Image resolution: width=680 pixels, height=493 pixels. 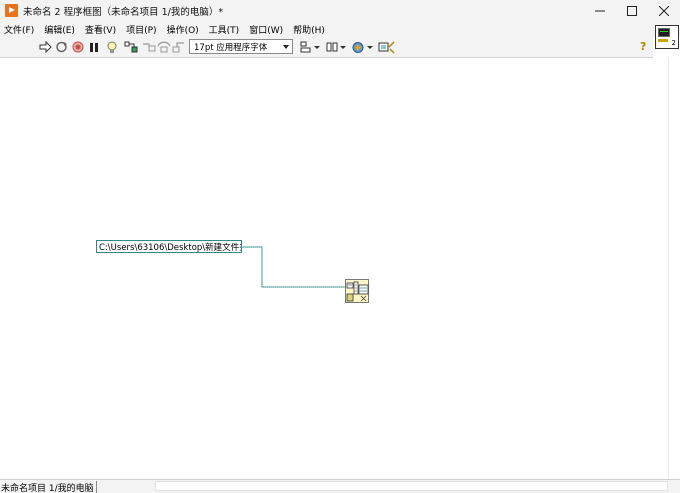 I want to click on list-folder-icon, so click(x=357, y=291).